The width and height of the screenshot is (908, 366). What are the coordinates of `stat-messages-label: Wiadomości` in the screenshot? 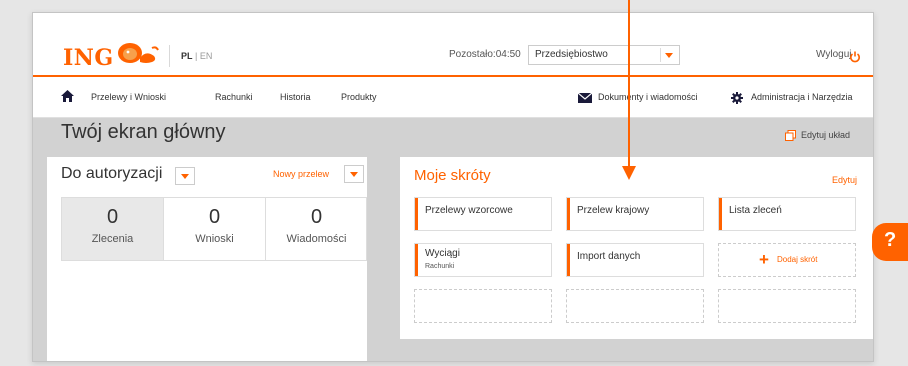 It's located at (316, 239).